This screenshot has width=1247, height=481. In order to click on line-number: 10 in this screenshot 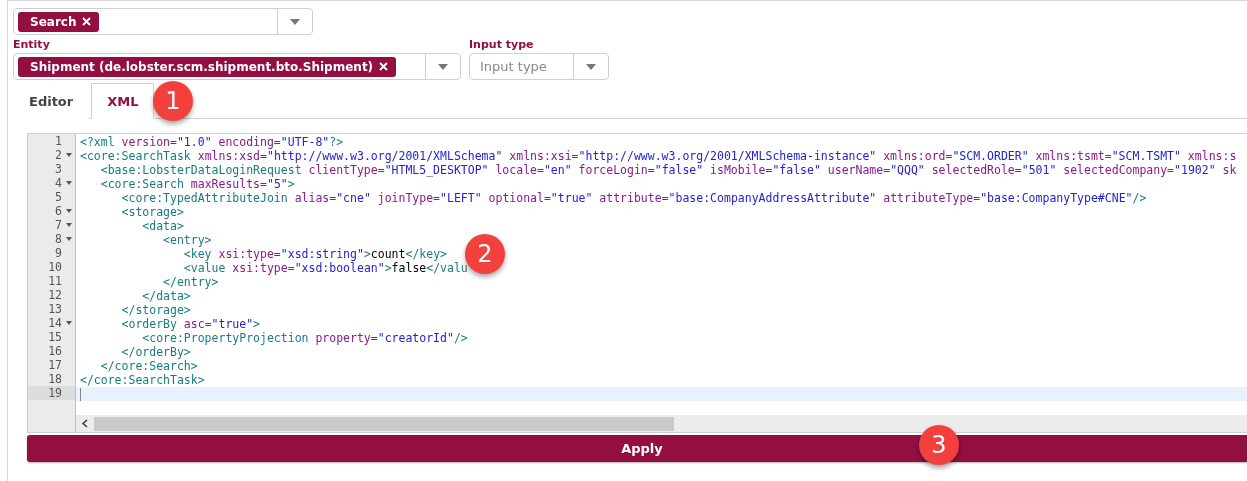, I will do `click(55, 267)`.